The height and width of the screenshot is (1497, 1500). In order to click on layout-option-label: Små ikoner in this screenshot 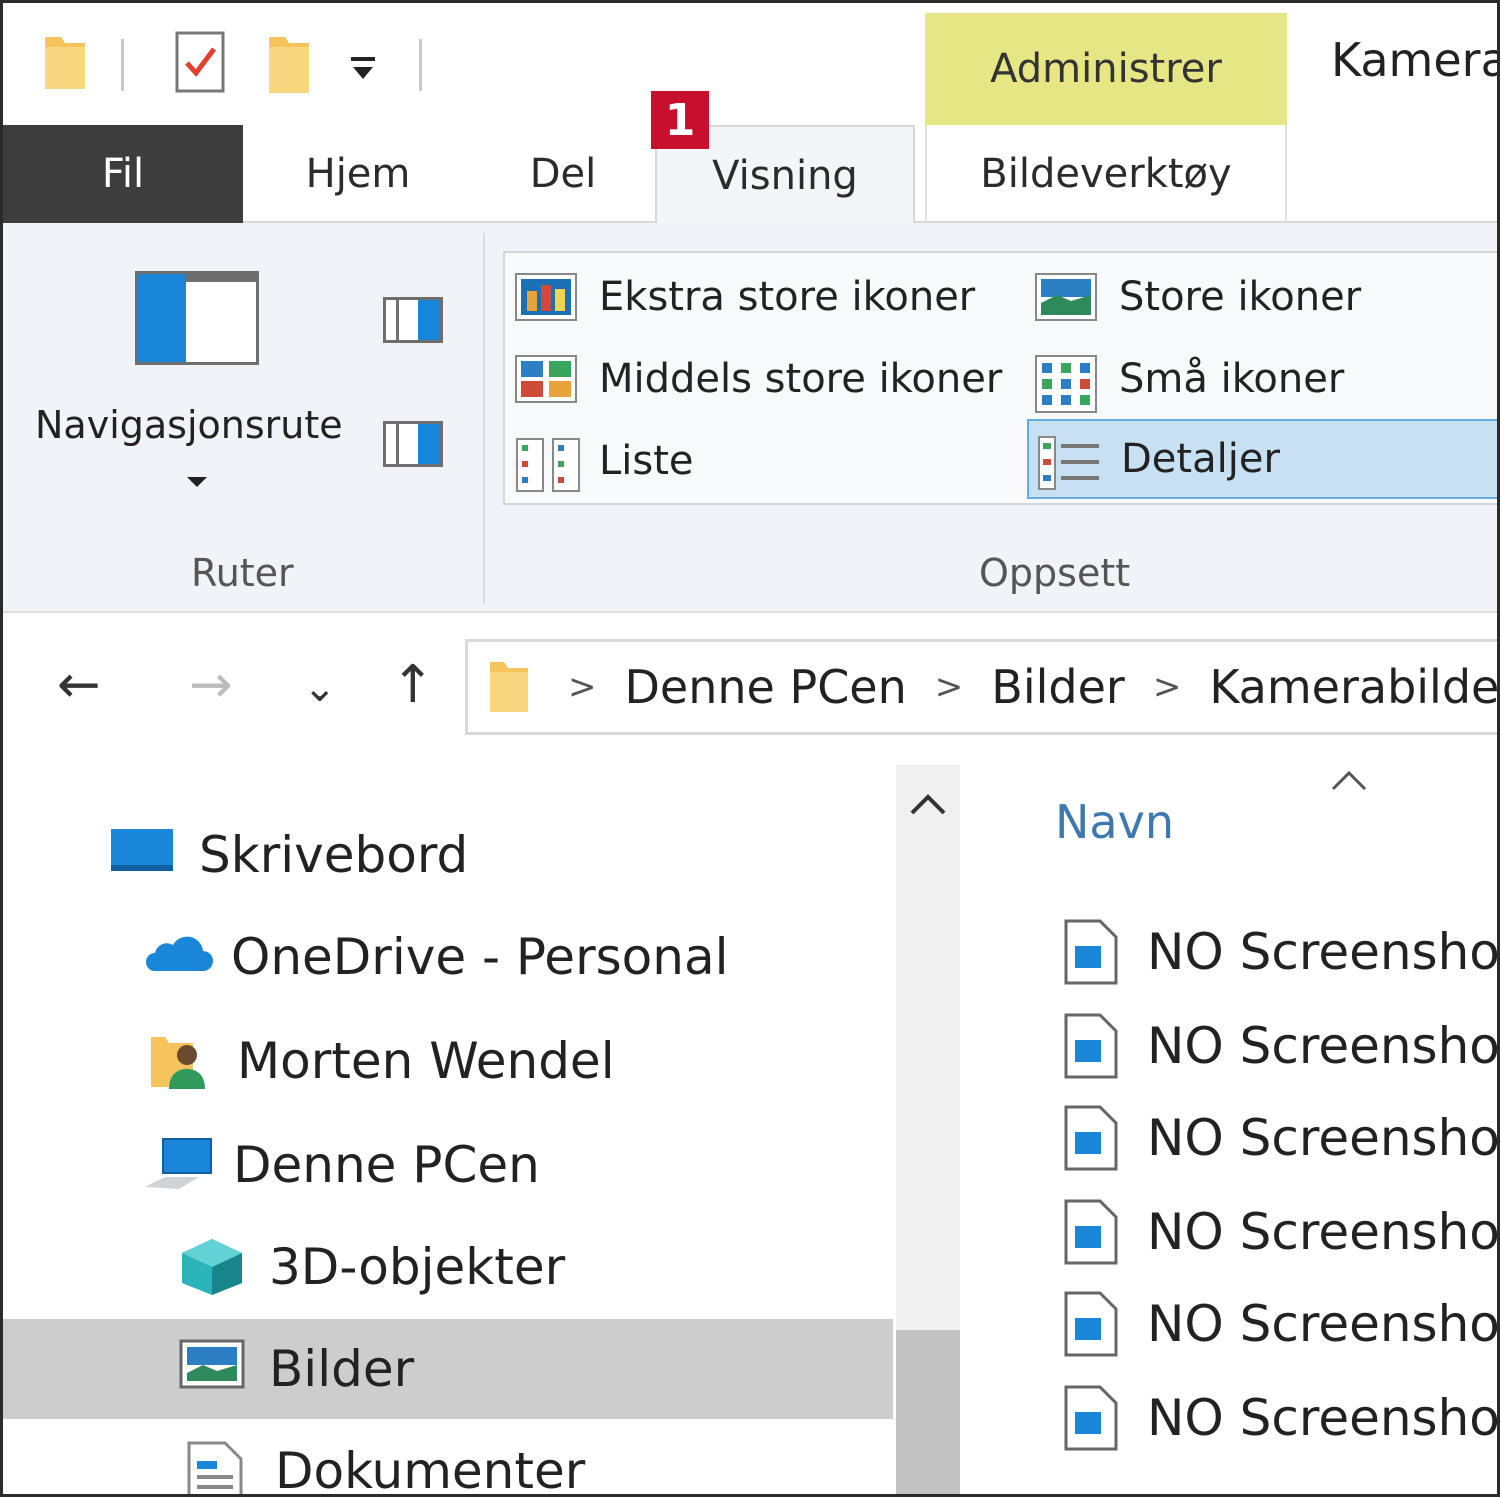, I will do `click(1232, 379)`.